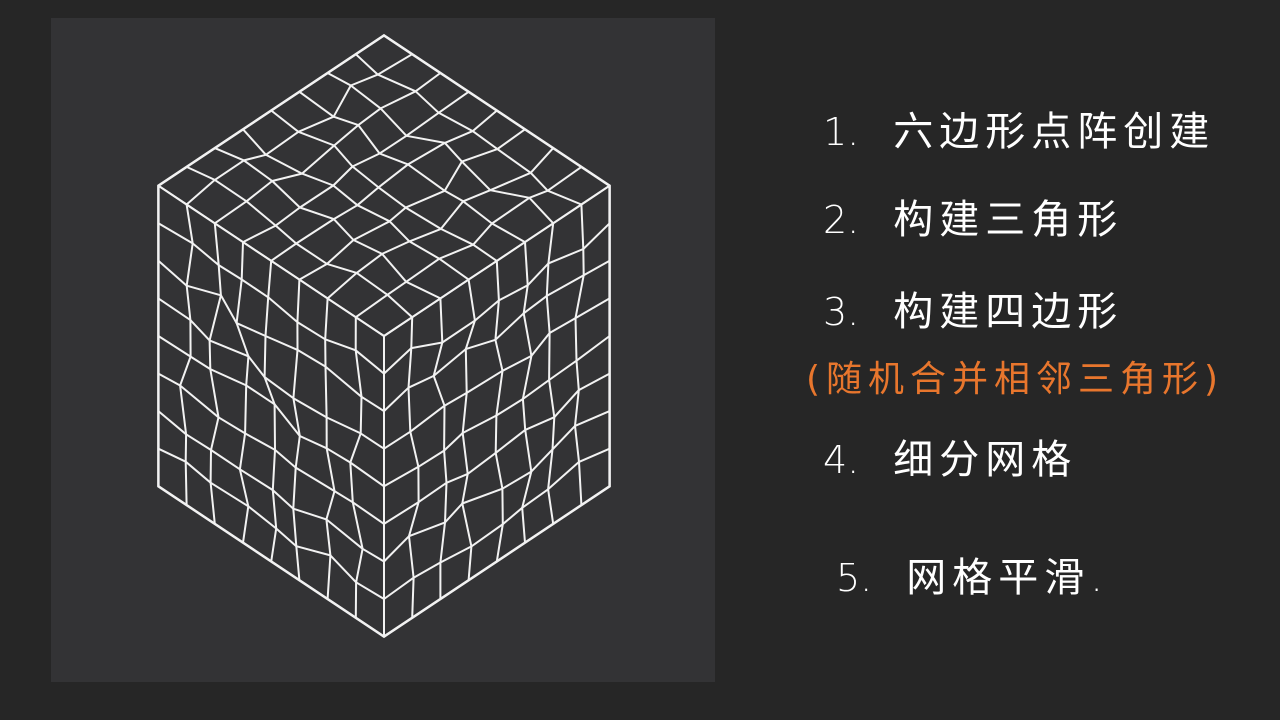  Describe the element at coordinates (841, 460) in the screenshot. I see `step-4-number: 4.` at that location.